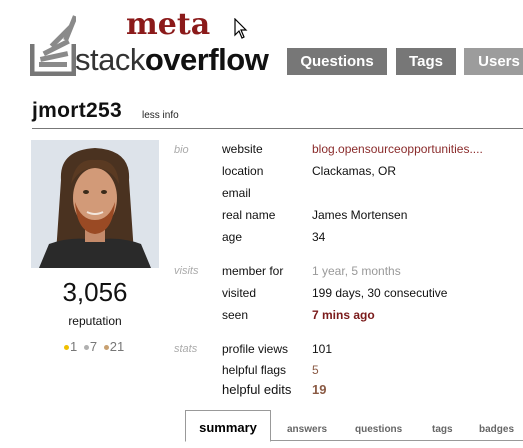 The width and height of the screenshot is (523, 448). Describe the element at coordinates (378, 429) in the screenshot. I see `tab-questions: questions` at that location.